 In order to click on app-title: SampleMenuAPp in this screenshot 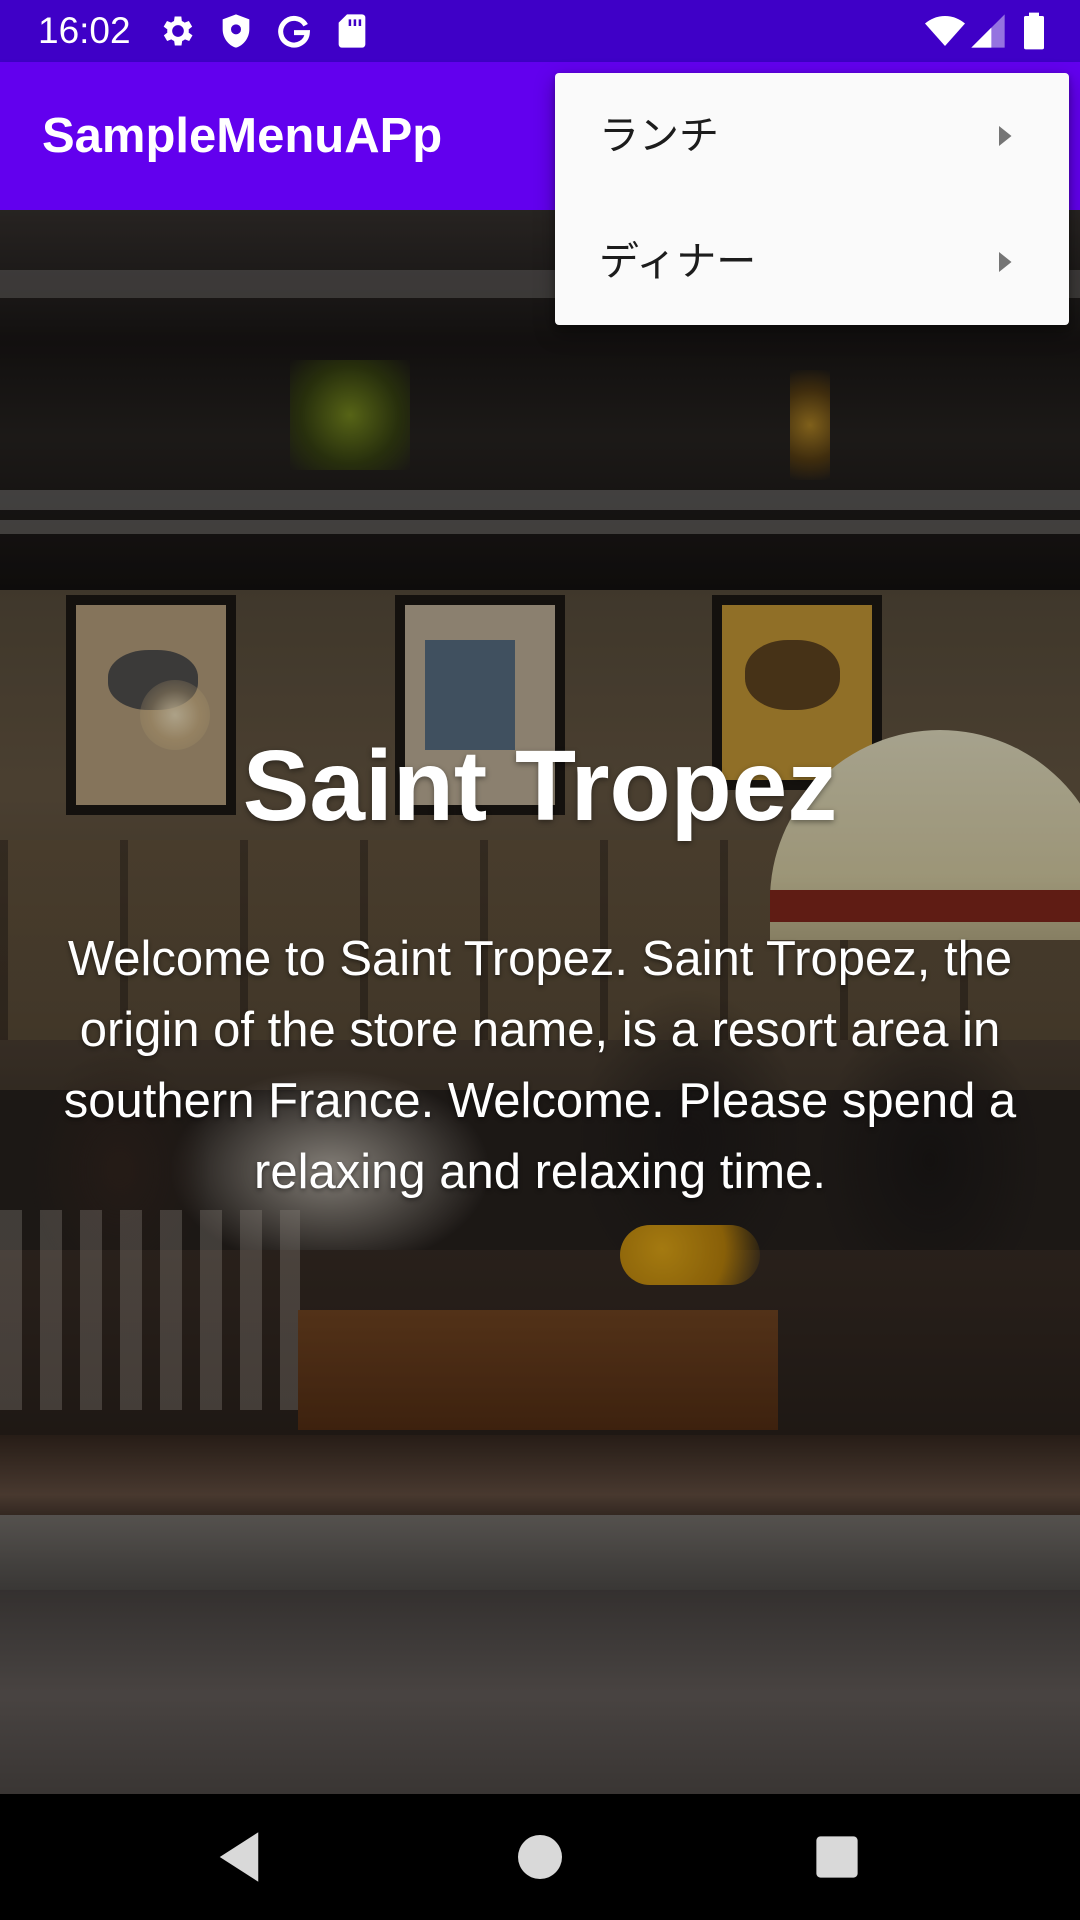, I will do `click(242, 136)`.